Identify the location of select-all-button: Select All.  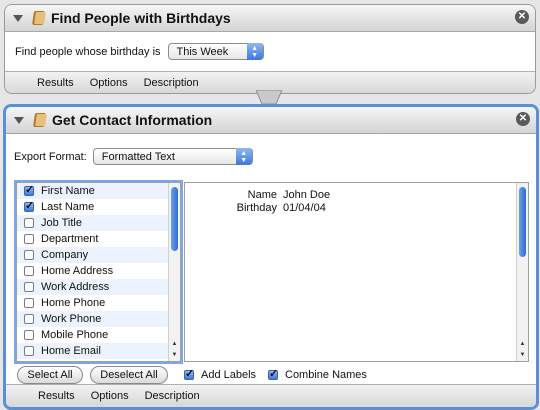
(50, 375).